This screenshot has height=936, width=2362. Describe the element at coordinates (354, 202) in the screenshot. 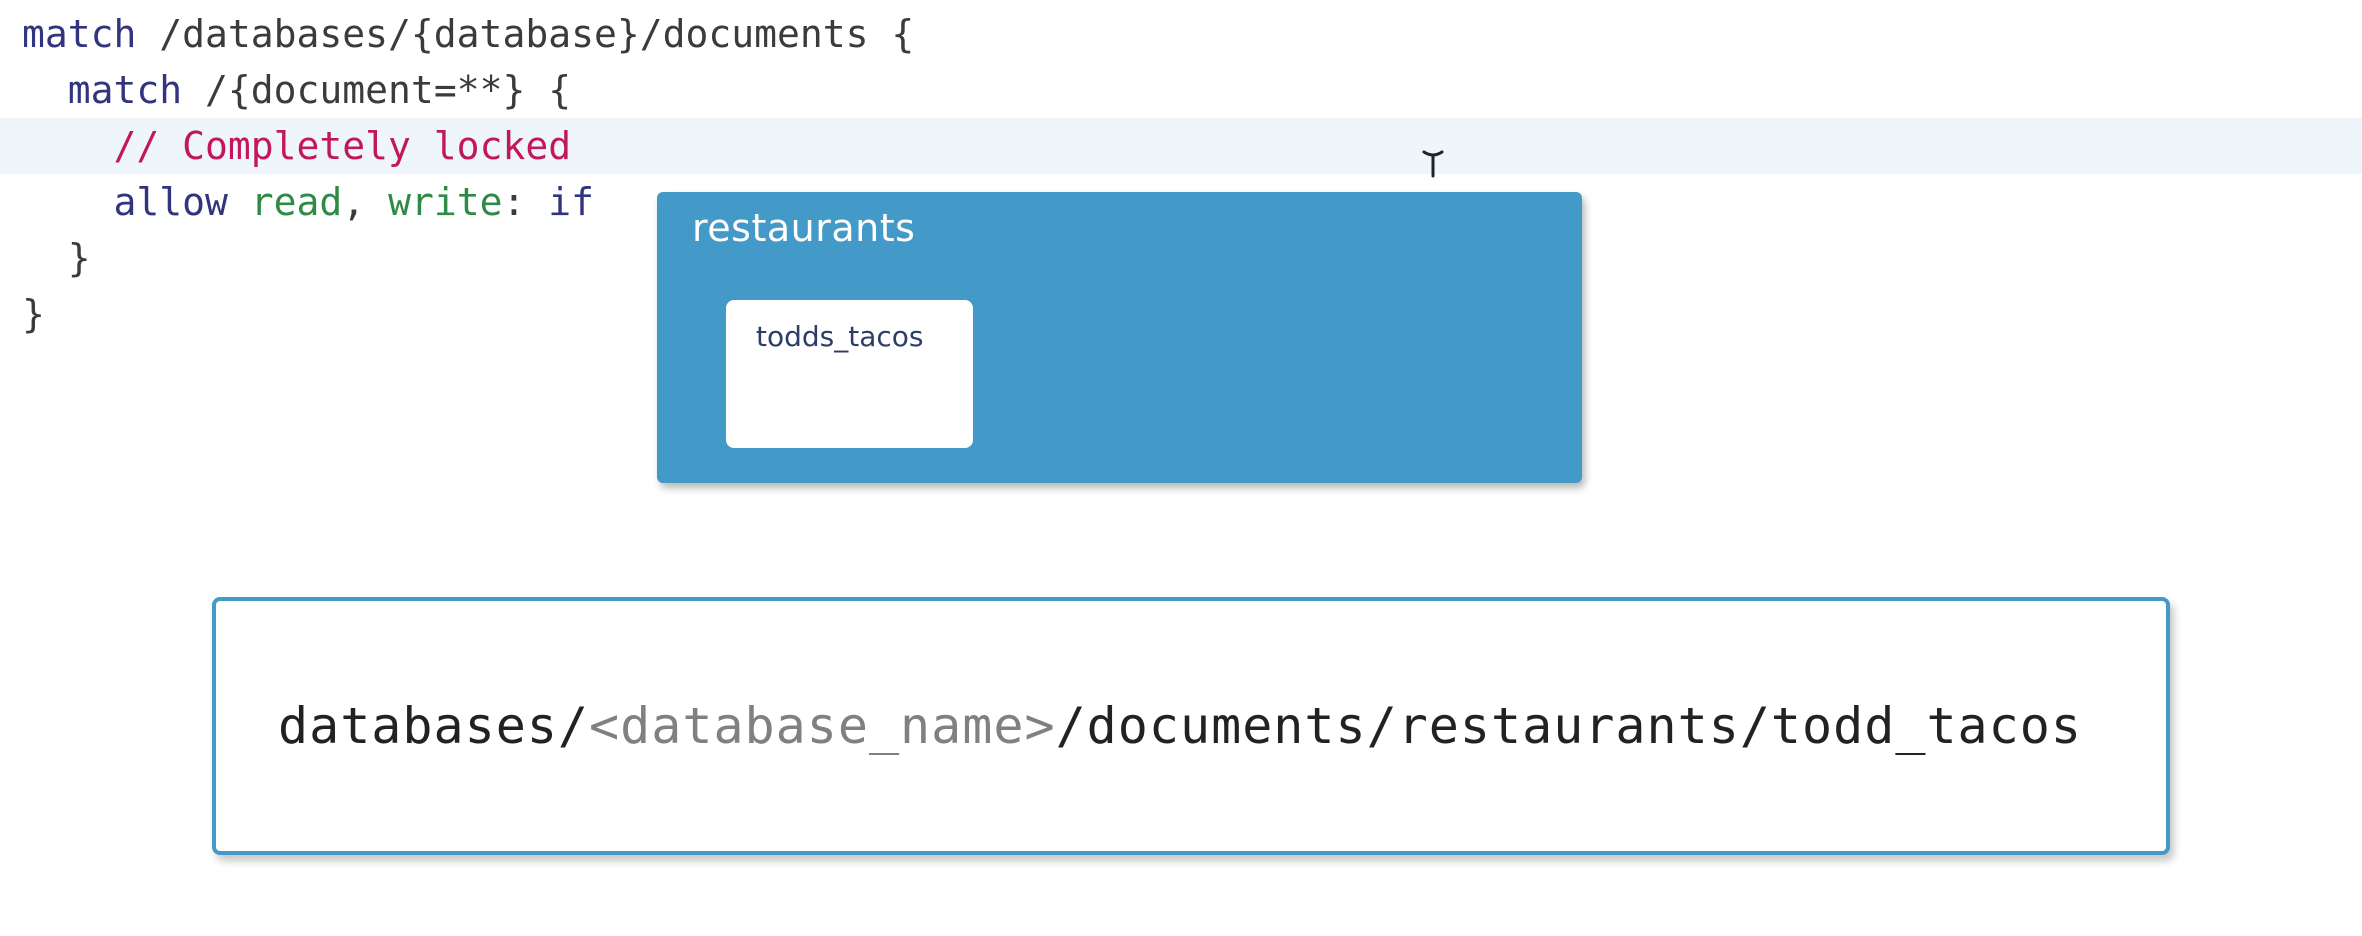

I see `comma: ,` at that location.